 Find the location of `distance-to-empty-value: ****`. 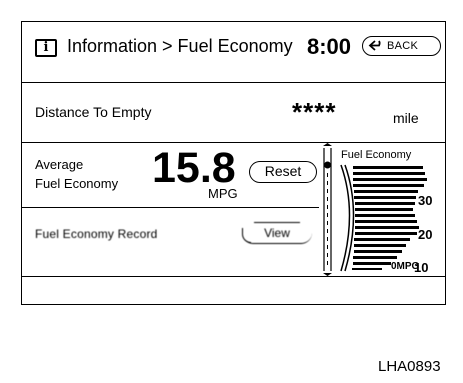

distance-to-empty-value: **** is located at coordinates (314, 112).